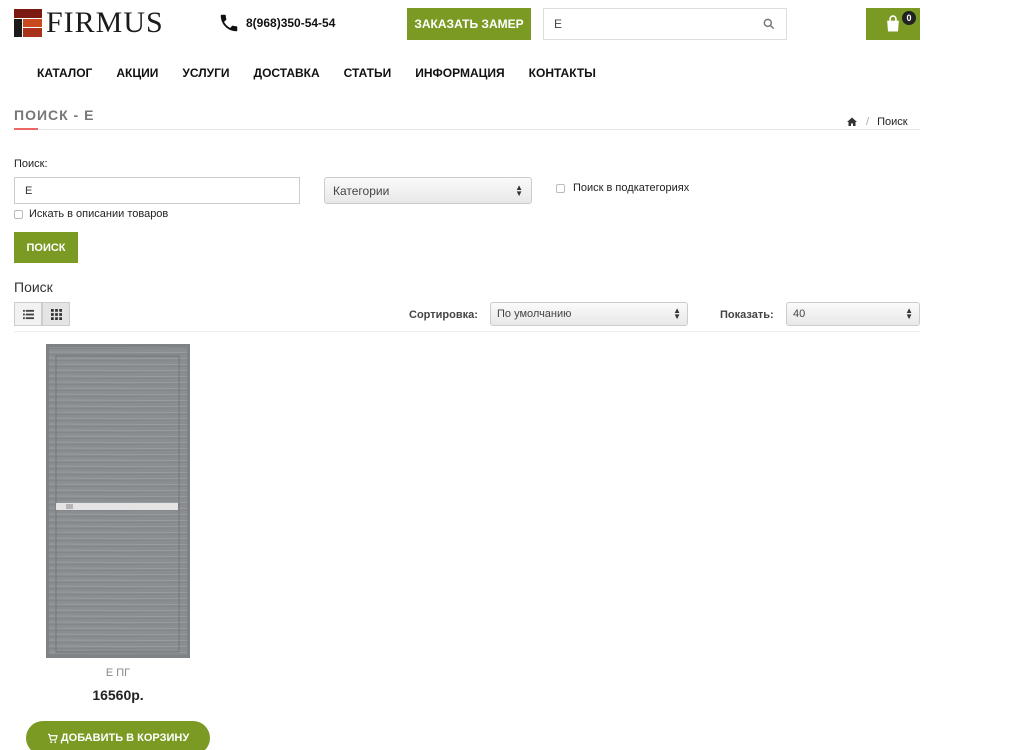 The height and width of the screenshot is (750, 1016). What do you see at coordinates (54, 115) in the screenshot?
I see `page-title: ПОИСК - E` at bounding box center [54, 115].